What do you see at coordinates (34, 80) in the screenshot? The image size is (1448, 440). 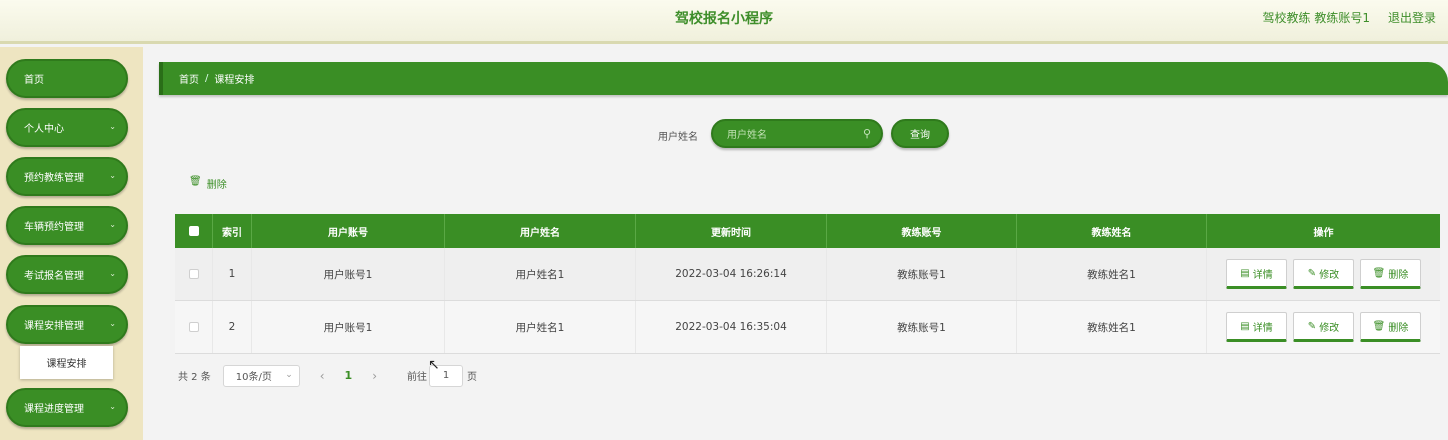 I see `sidebar-item-label: 首页` at bounding box center [34, 80].